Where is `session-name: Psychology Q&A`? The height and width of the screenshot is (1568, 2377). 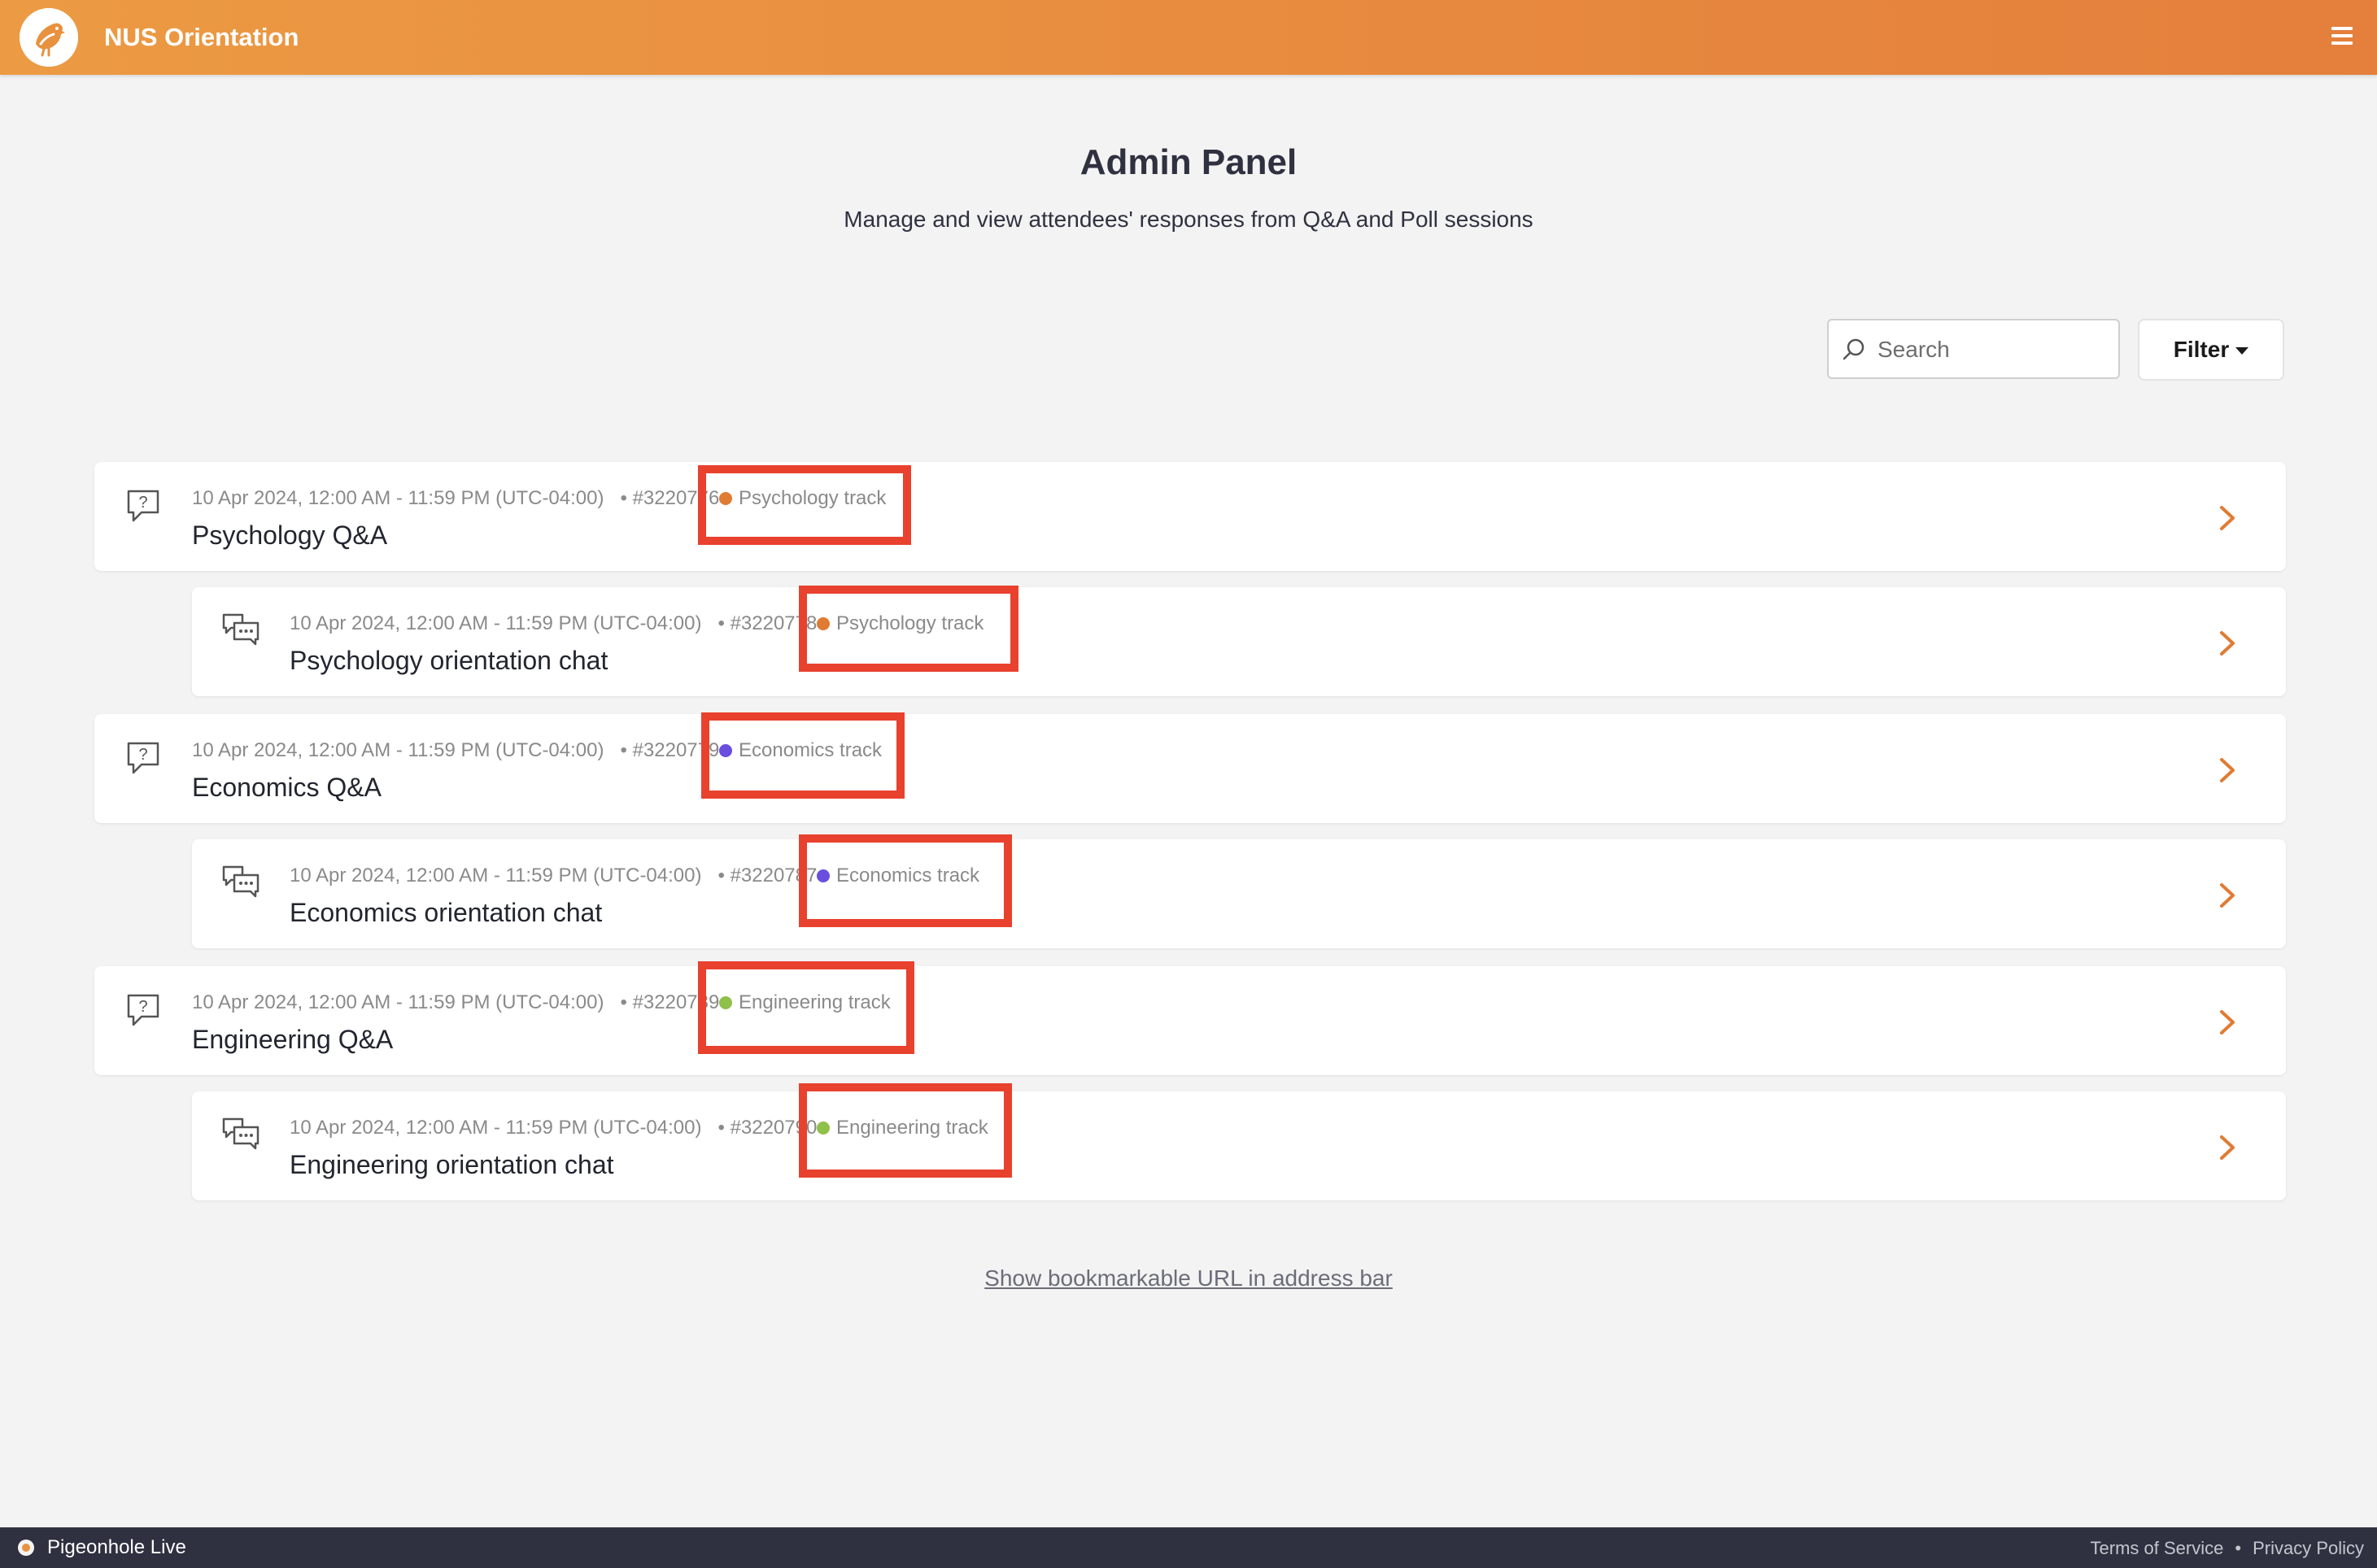 session-name: Psychology Q&A is located at coordinates (290, 535).